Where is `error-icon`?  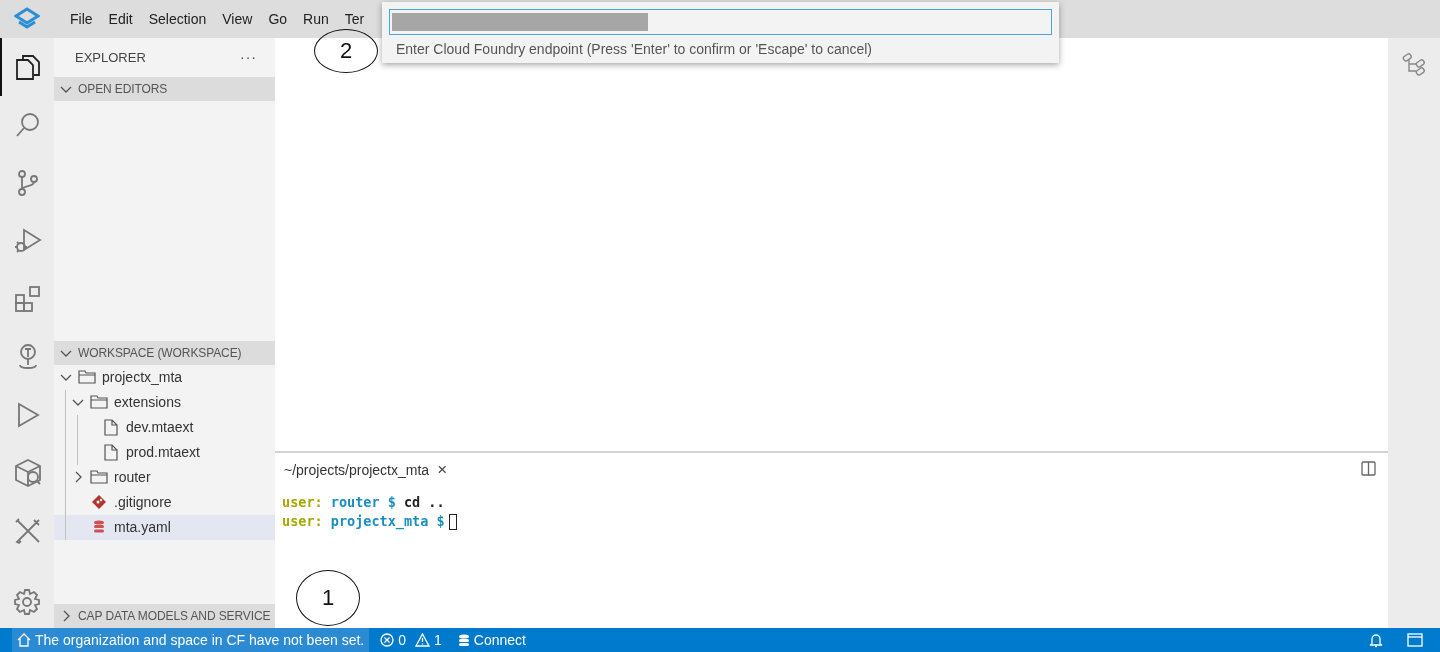 error-icon is located at coordinates (387, 640).